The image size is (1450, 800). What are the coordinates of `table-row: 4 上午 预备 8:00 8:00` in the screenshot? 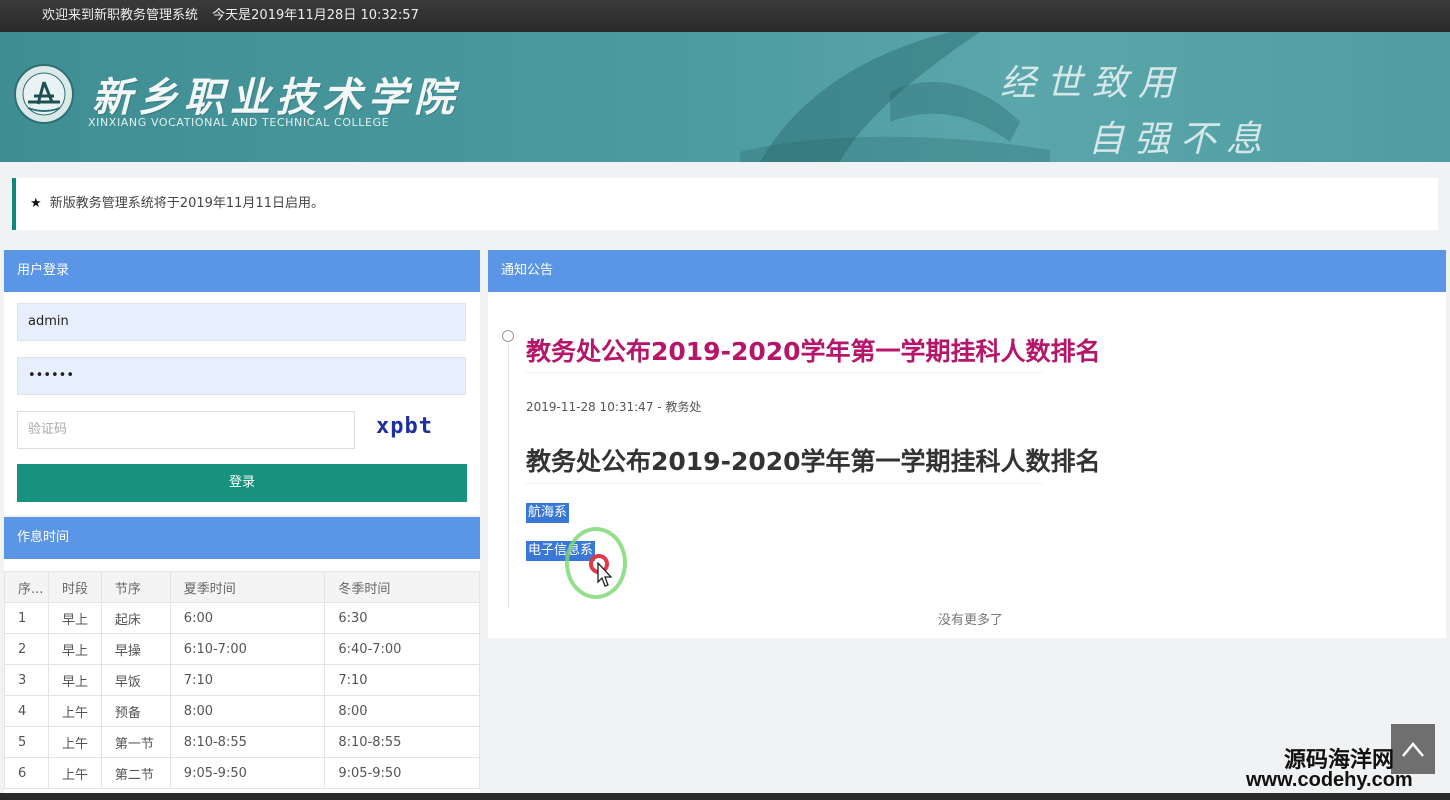 It's located at (242, 711).